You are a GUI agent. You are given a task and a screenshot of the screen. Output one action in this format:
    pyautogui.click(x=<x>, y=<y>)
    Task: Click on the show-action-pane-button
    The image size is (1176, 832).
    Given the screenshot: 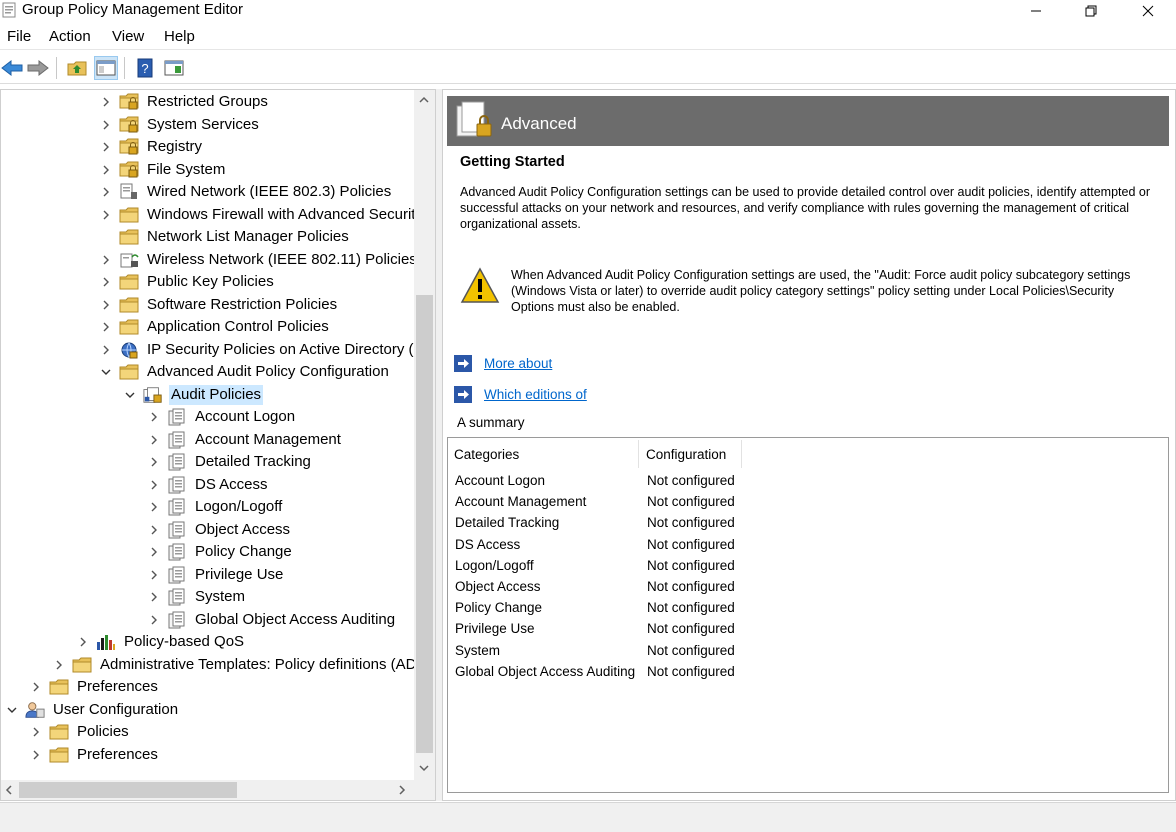 What is the action you would take?
    pyautogui.click(x=174, y=68)
    